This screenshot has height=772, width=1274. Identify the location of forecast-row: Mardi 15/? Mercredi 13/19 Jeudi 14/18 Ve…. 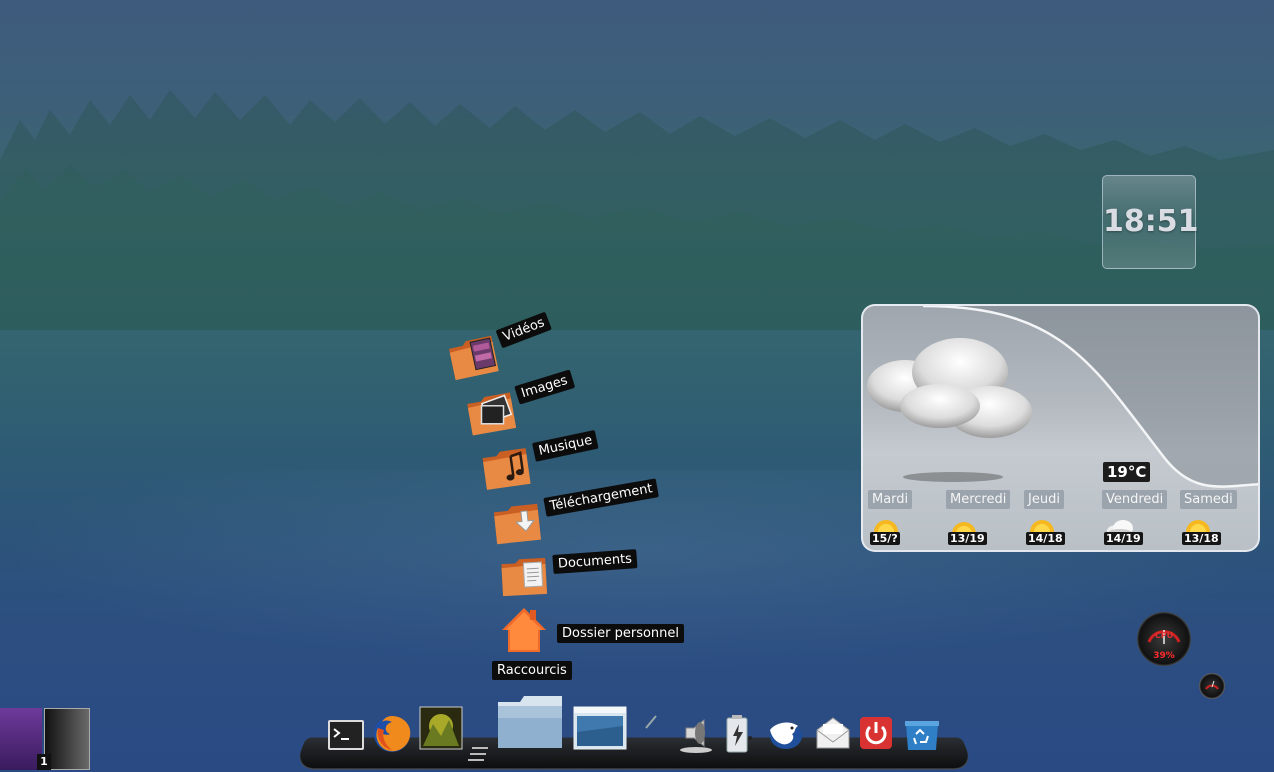
(1060, 520).